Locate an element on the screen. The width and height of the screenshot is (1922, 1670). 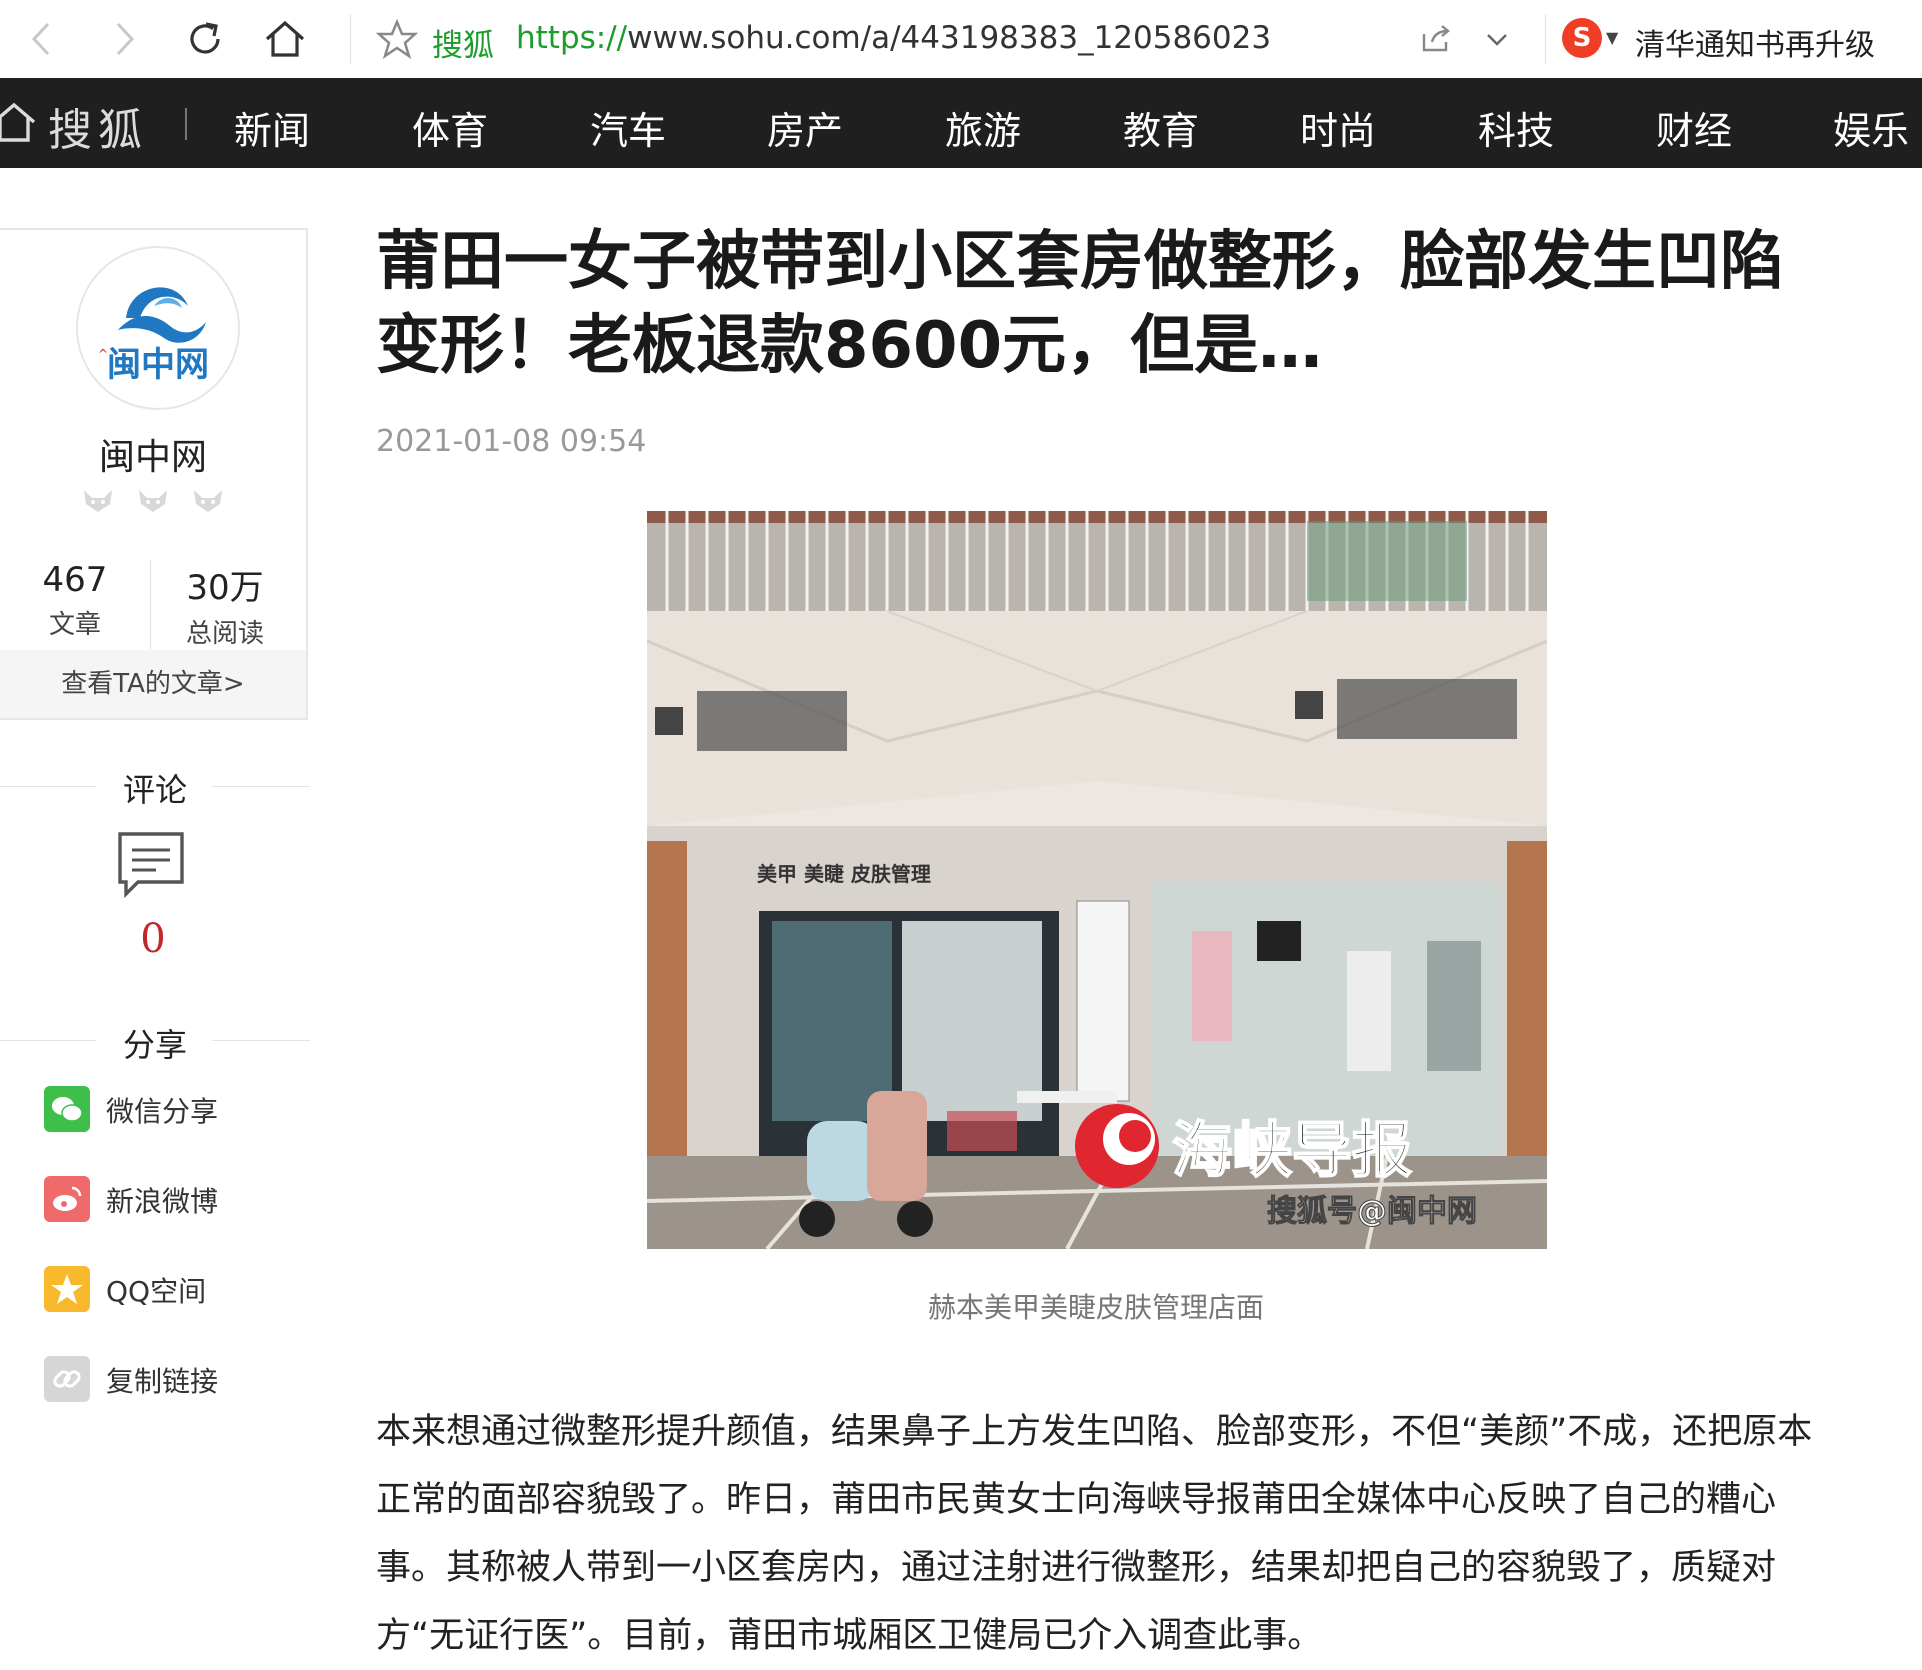
author-card: 闽中网 ^ 闽中网 467 文章 30万 总阅读 查看TA的文章> is located at coordinates (154, 474).